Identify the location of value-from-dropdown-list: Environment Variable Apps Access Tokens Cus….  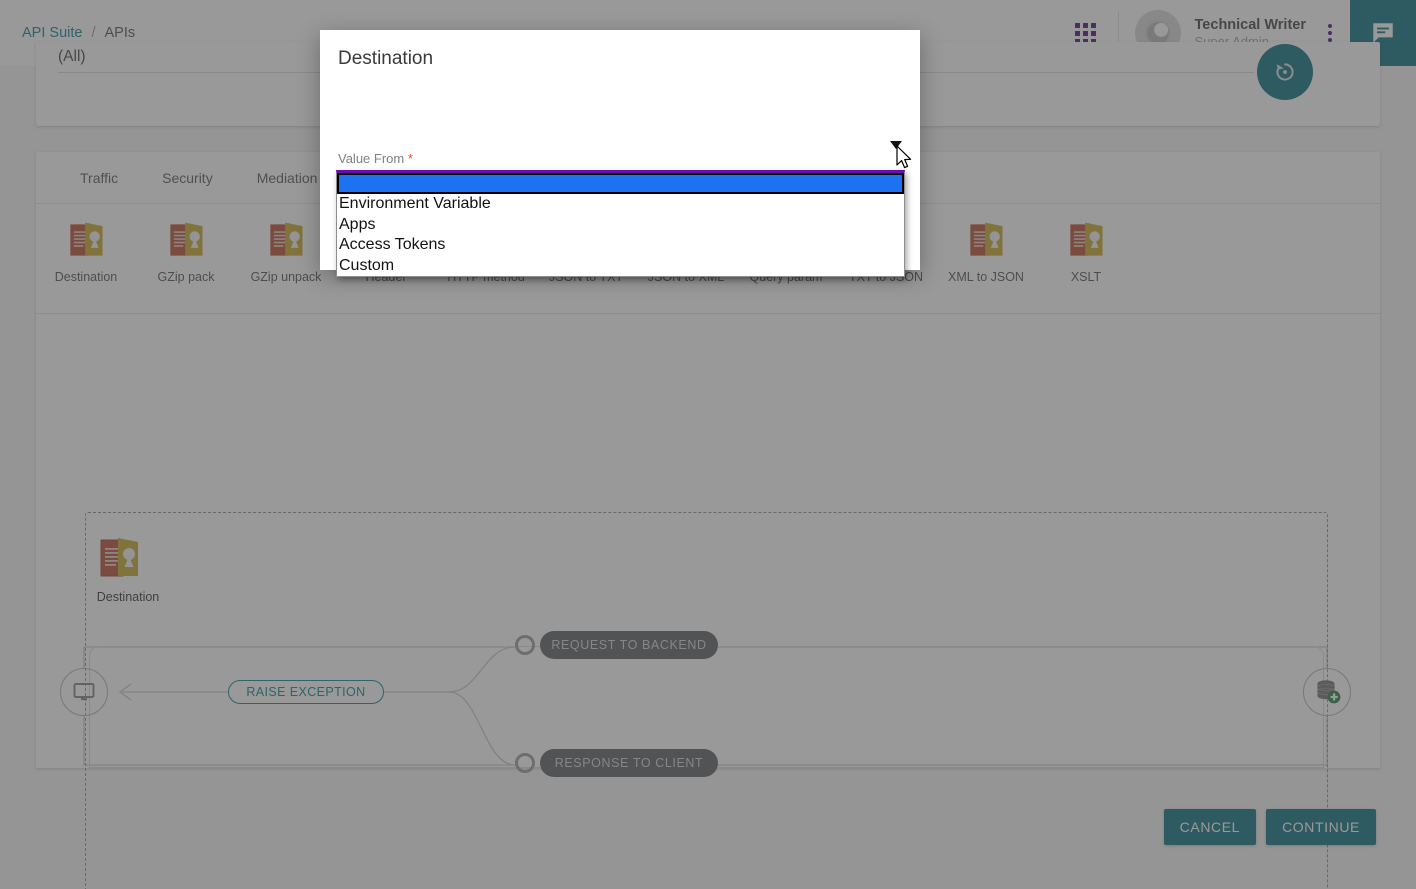
(620, 223).